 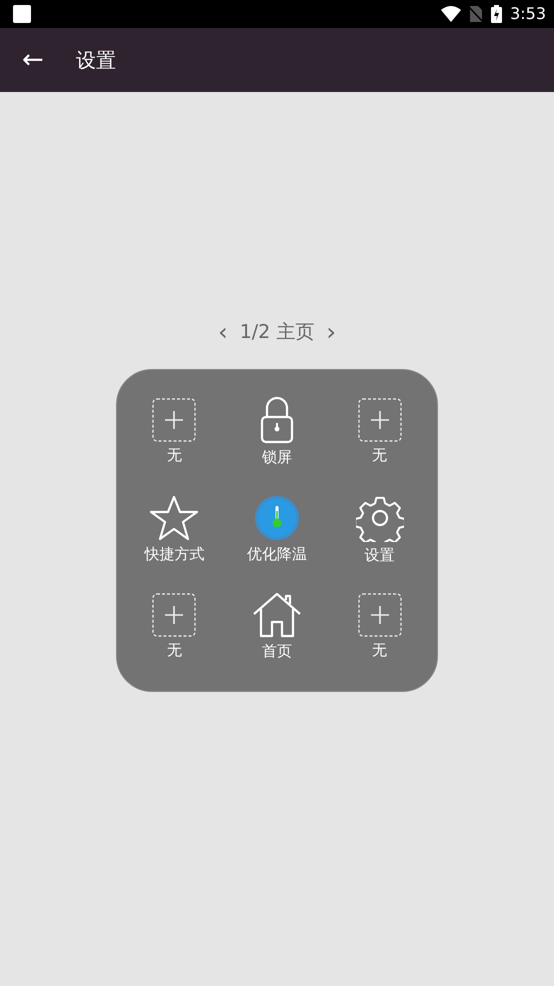 I want to click on page-indicator: 1/2 主页, so click(x=277, y=332).